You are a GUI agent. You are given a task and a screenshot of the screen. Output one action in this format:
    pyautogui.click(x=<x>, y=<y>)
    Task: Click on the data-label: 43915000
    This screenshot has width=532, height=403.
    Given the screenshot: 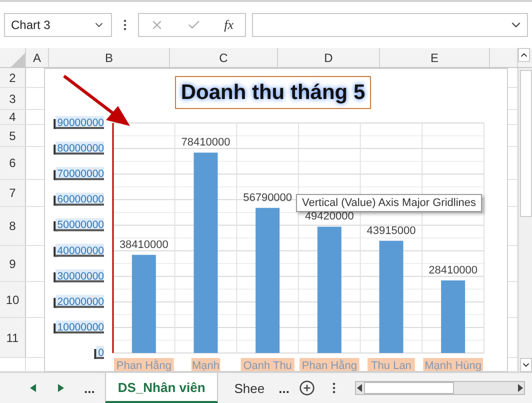 What is the action you would take?
    pyautogui.click(x=391, y=230)
    